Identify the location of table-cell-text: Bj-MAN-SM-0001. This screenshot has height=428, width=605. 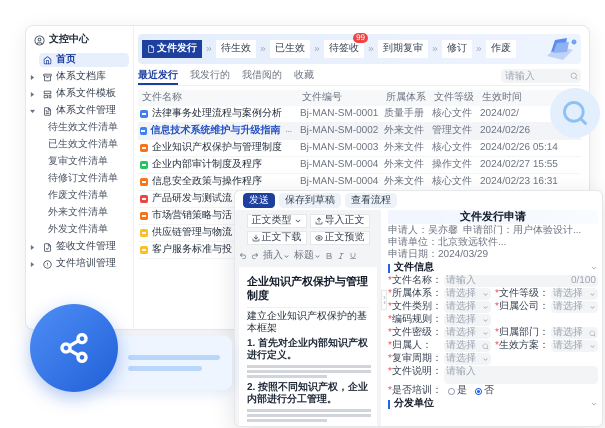
(340, 114).